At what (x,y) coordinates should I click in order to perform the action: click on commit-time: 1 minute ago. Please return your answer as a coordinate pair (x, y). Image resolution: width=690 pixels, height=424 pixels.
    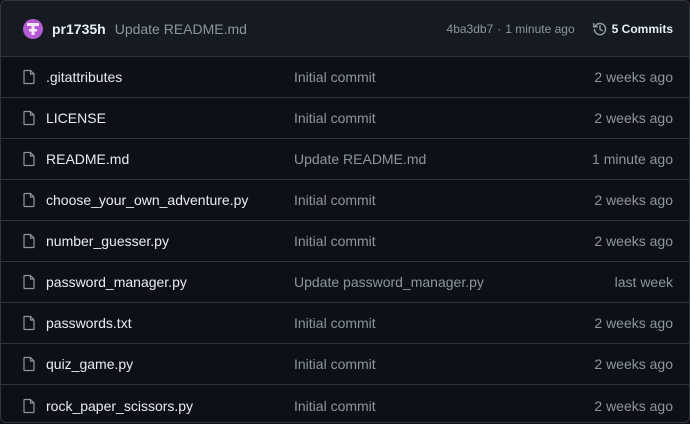
    Looking at the image, I should click on (540, 28).